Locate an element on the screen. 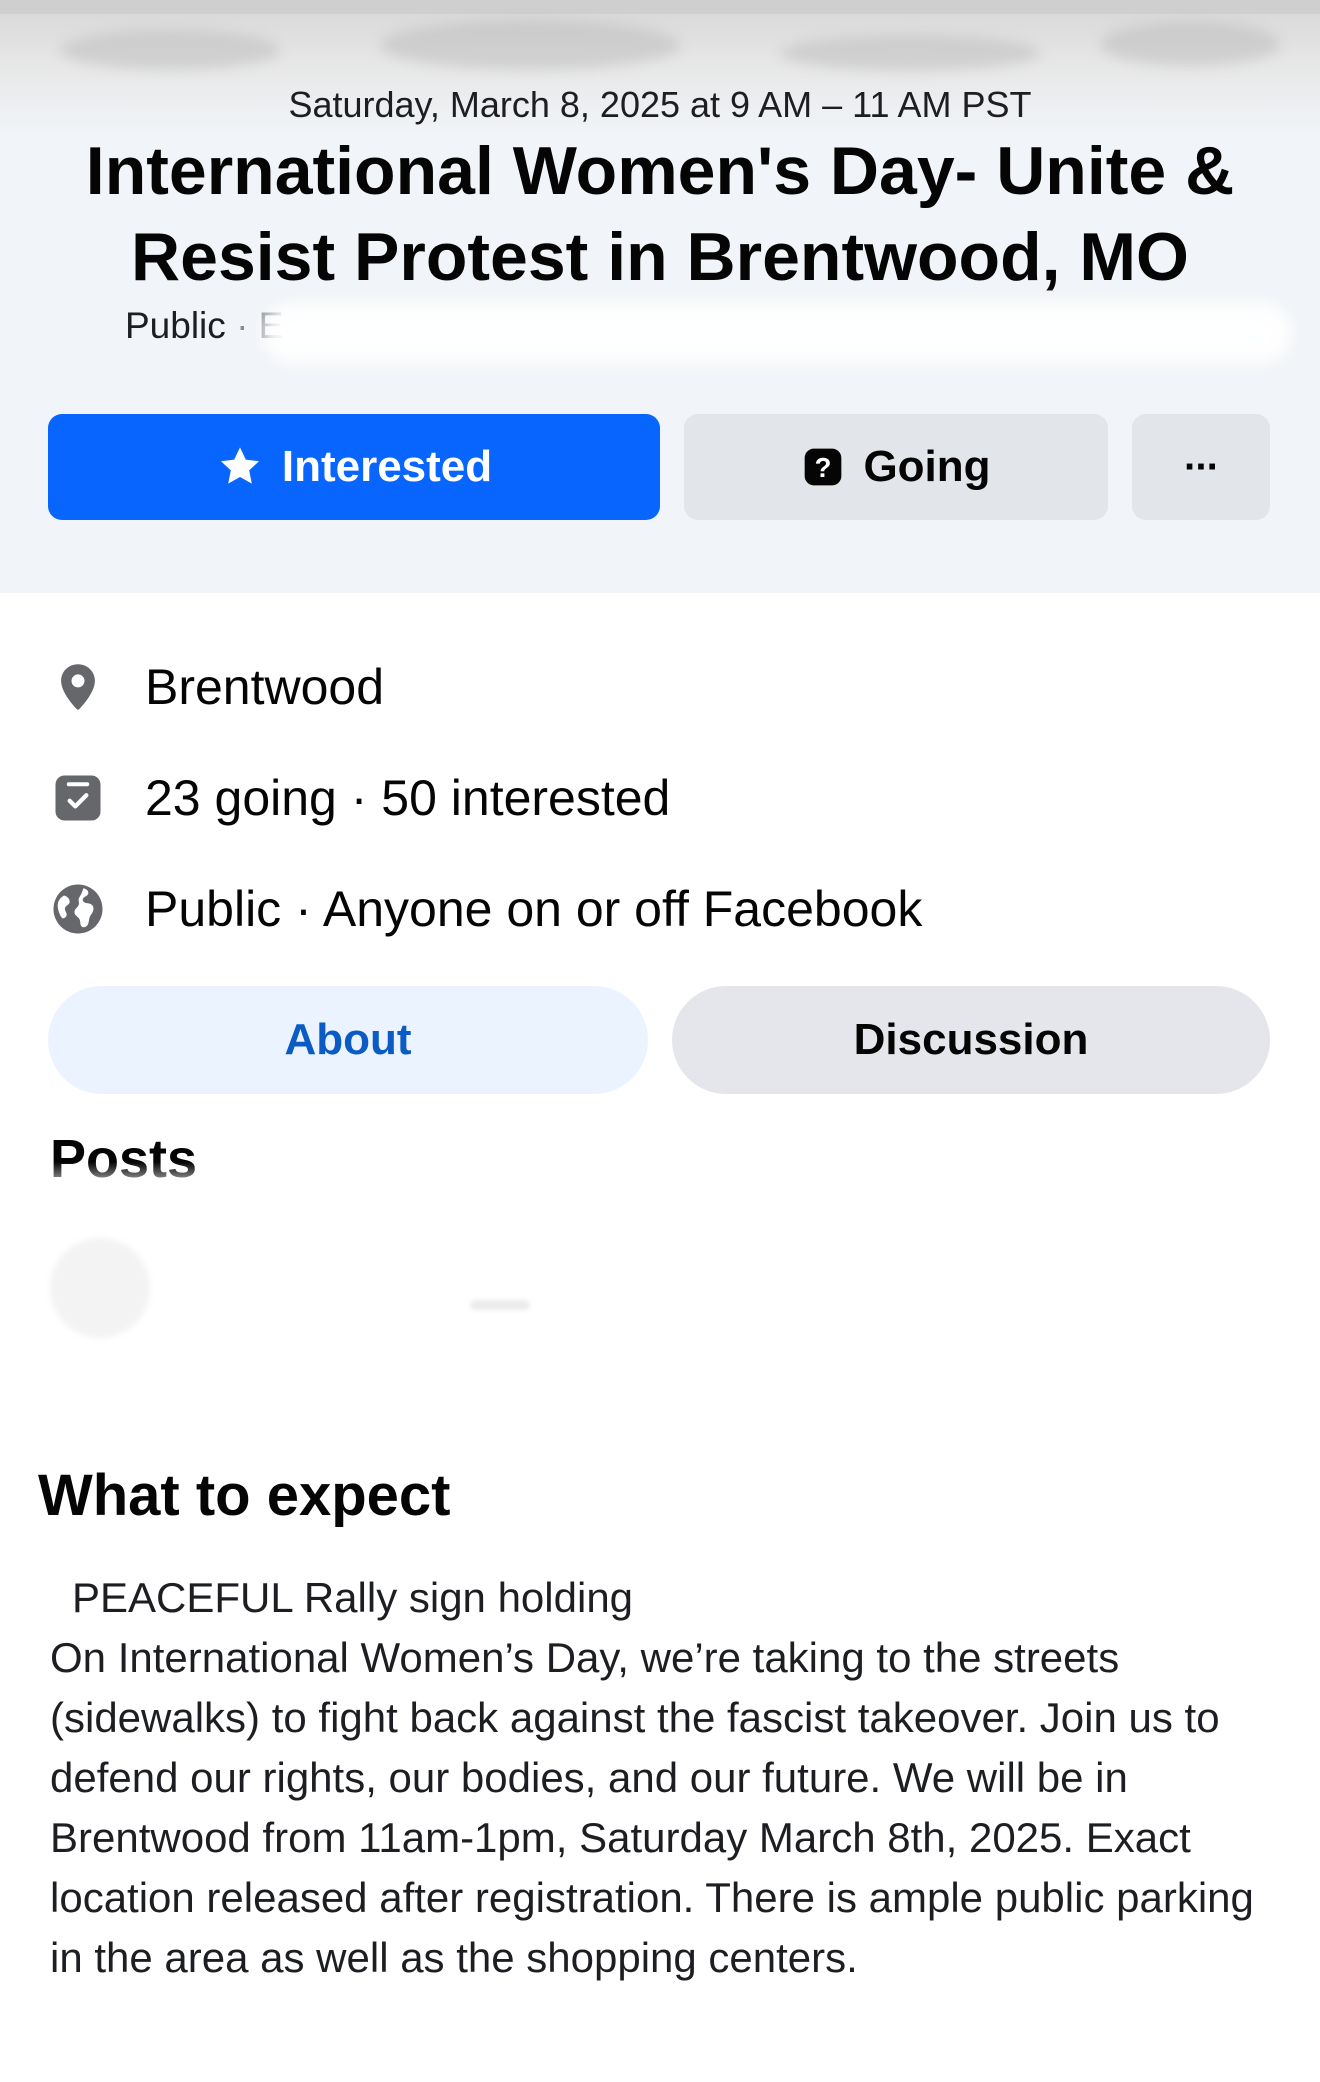 The width and height of the screenshot is (1320, 2082). globe-icon is located at coordinates (78, 909).